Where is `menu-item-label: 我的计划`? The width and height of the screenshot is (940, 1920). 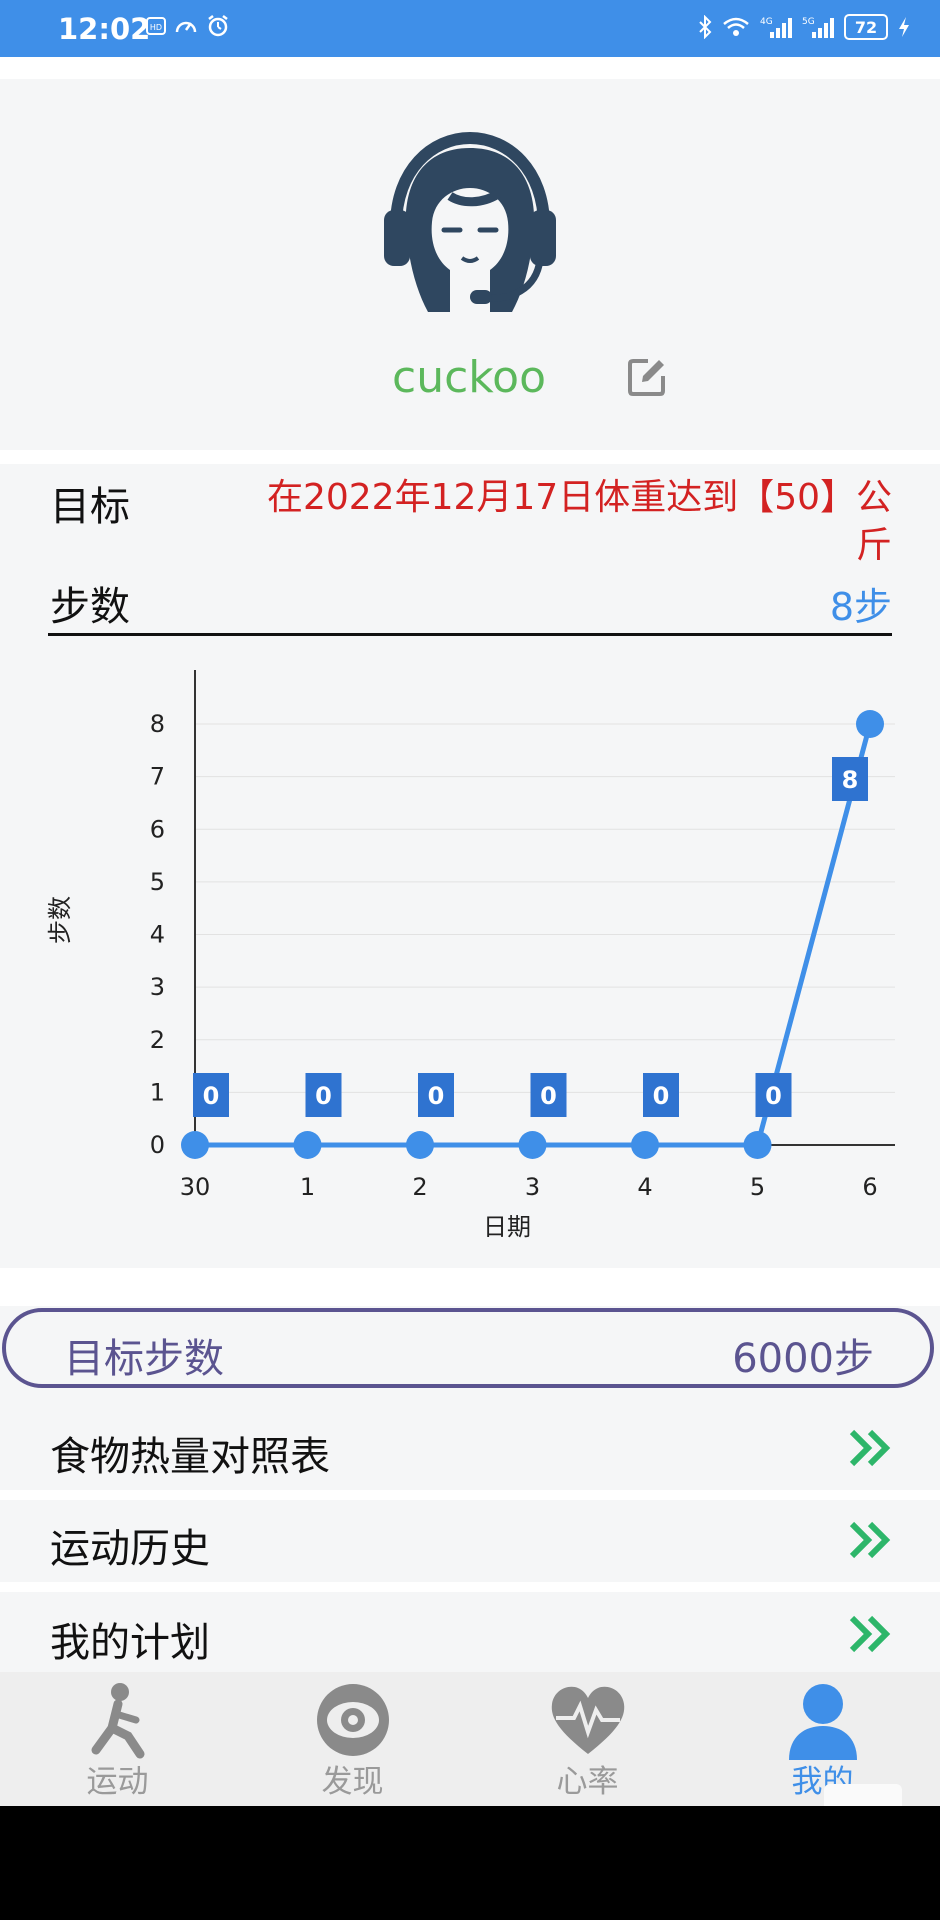
menu-item-label: 我的计划 is located at coordinates (130, 1643).